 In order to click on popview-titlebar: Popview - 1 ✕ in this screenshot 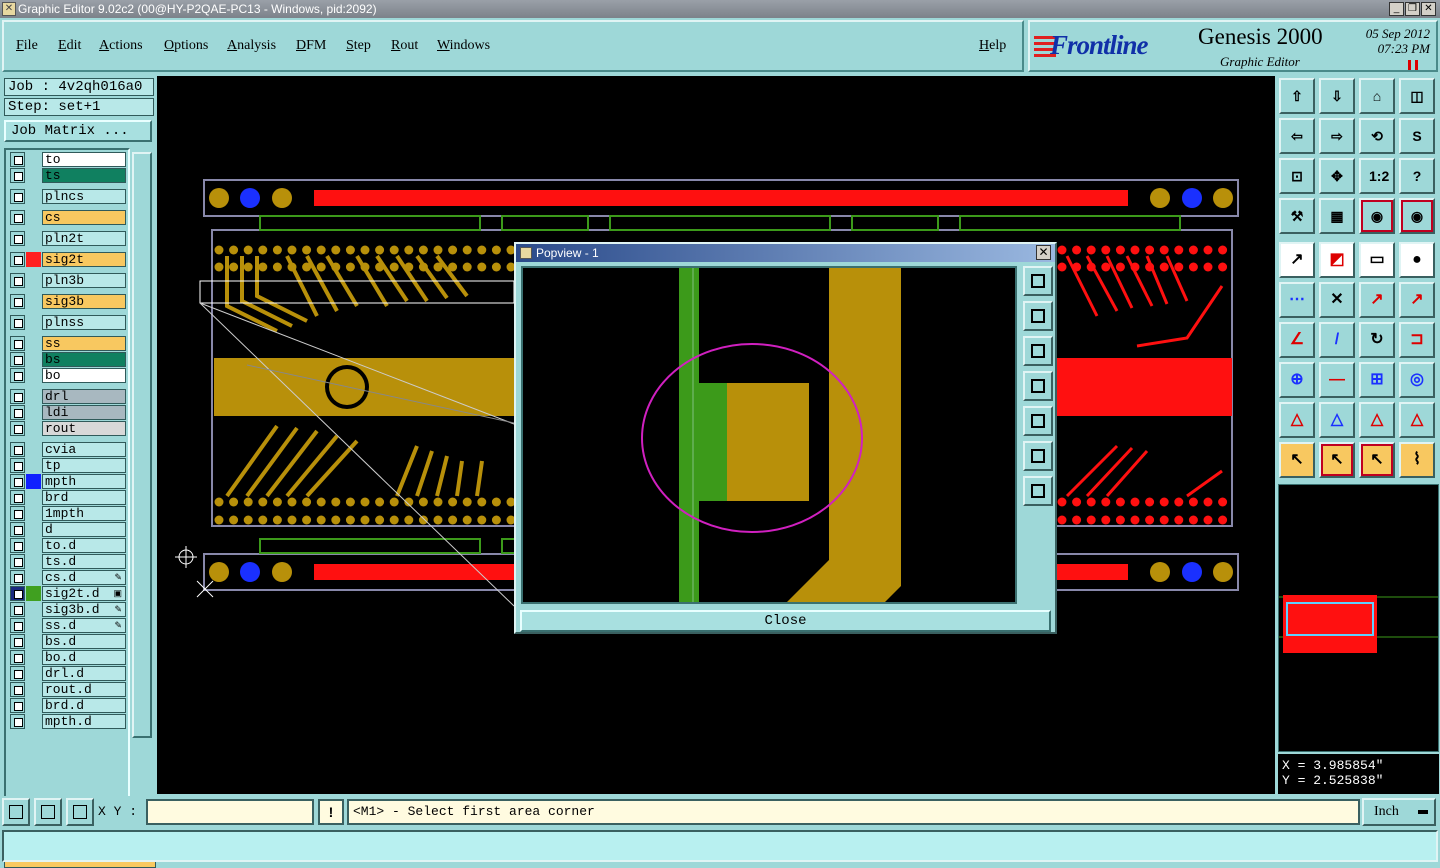, I will do `click(785, 253)`.